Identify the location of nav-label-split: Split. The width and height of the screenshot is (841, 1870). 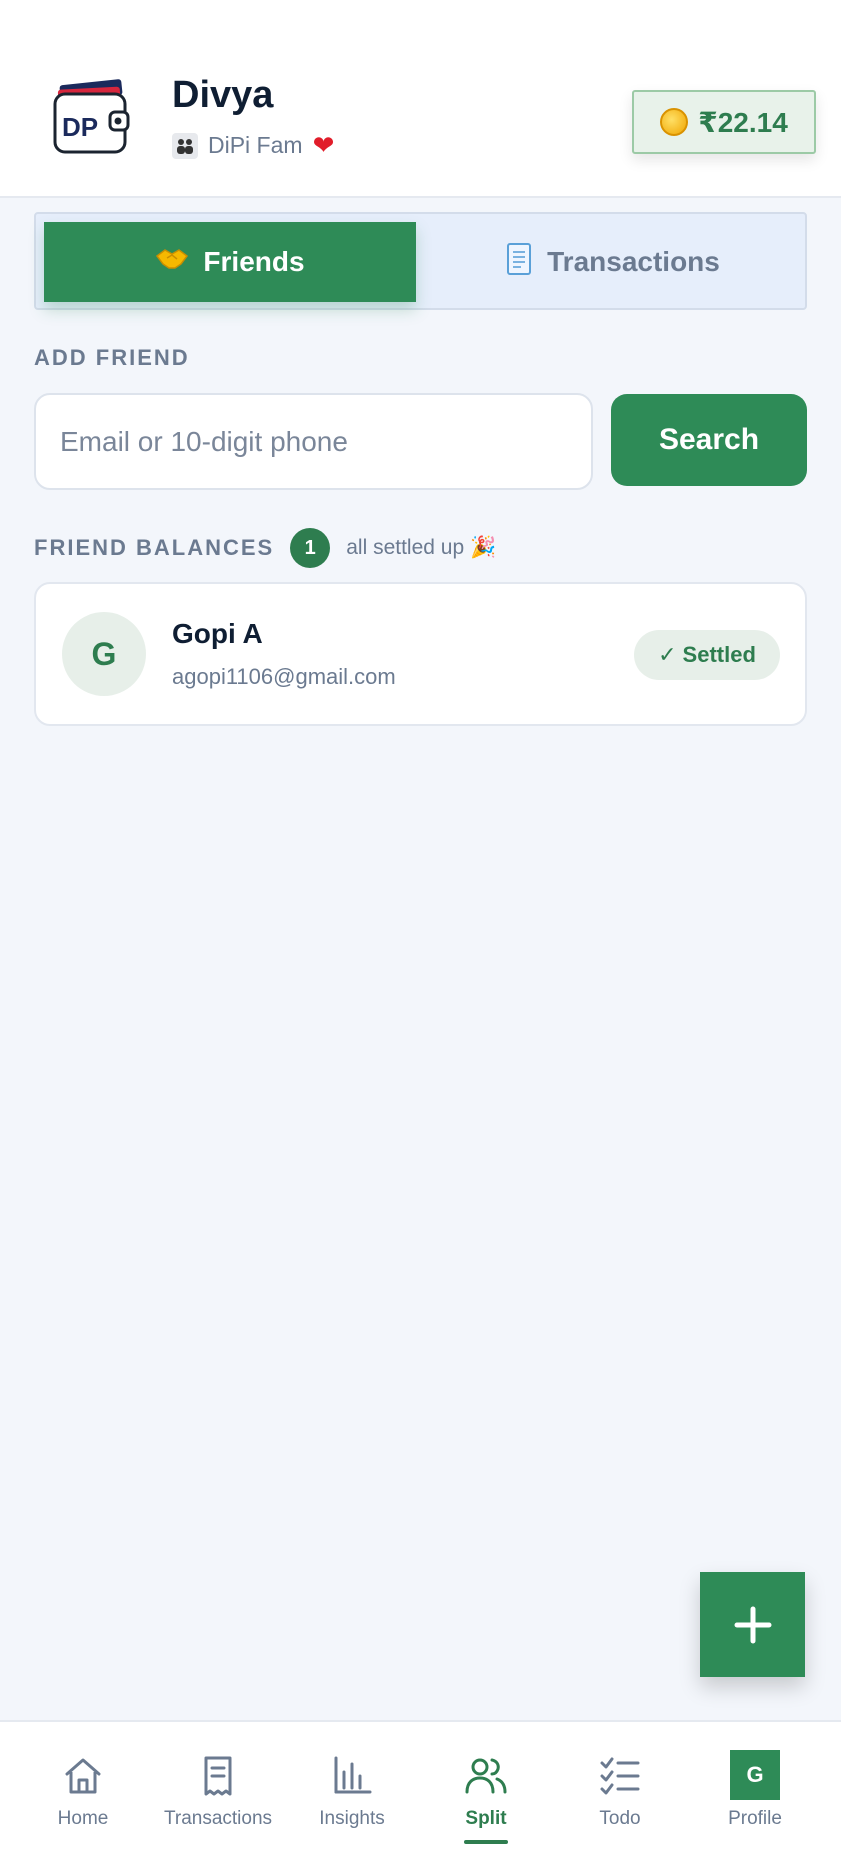
(486, 1818).